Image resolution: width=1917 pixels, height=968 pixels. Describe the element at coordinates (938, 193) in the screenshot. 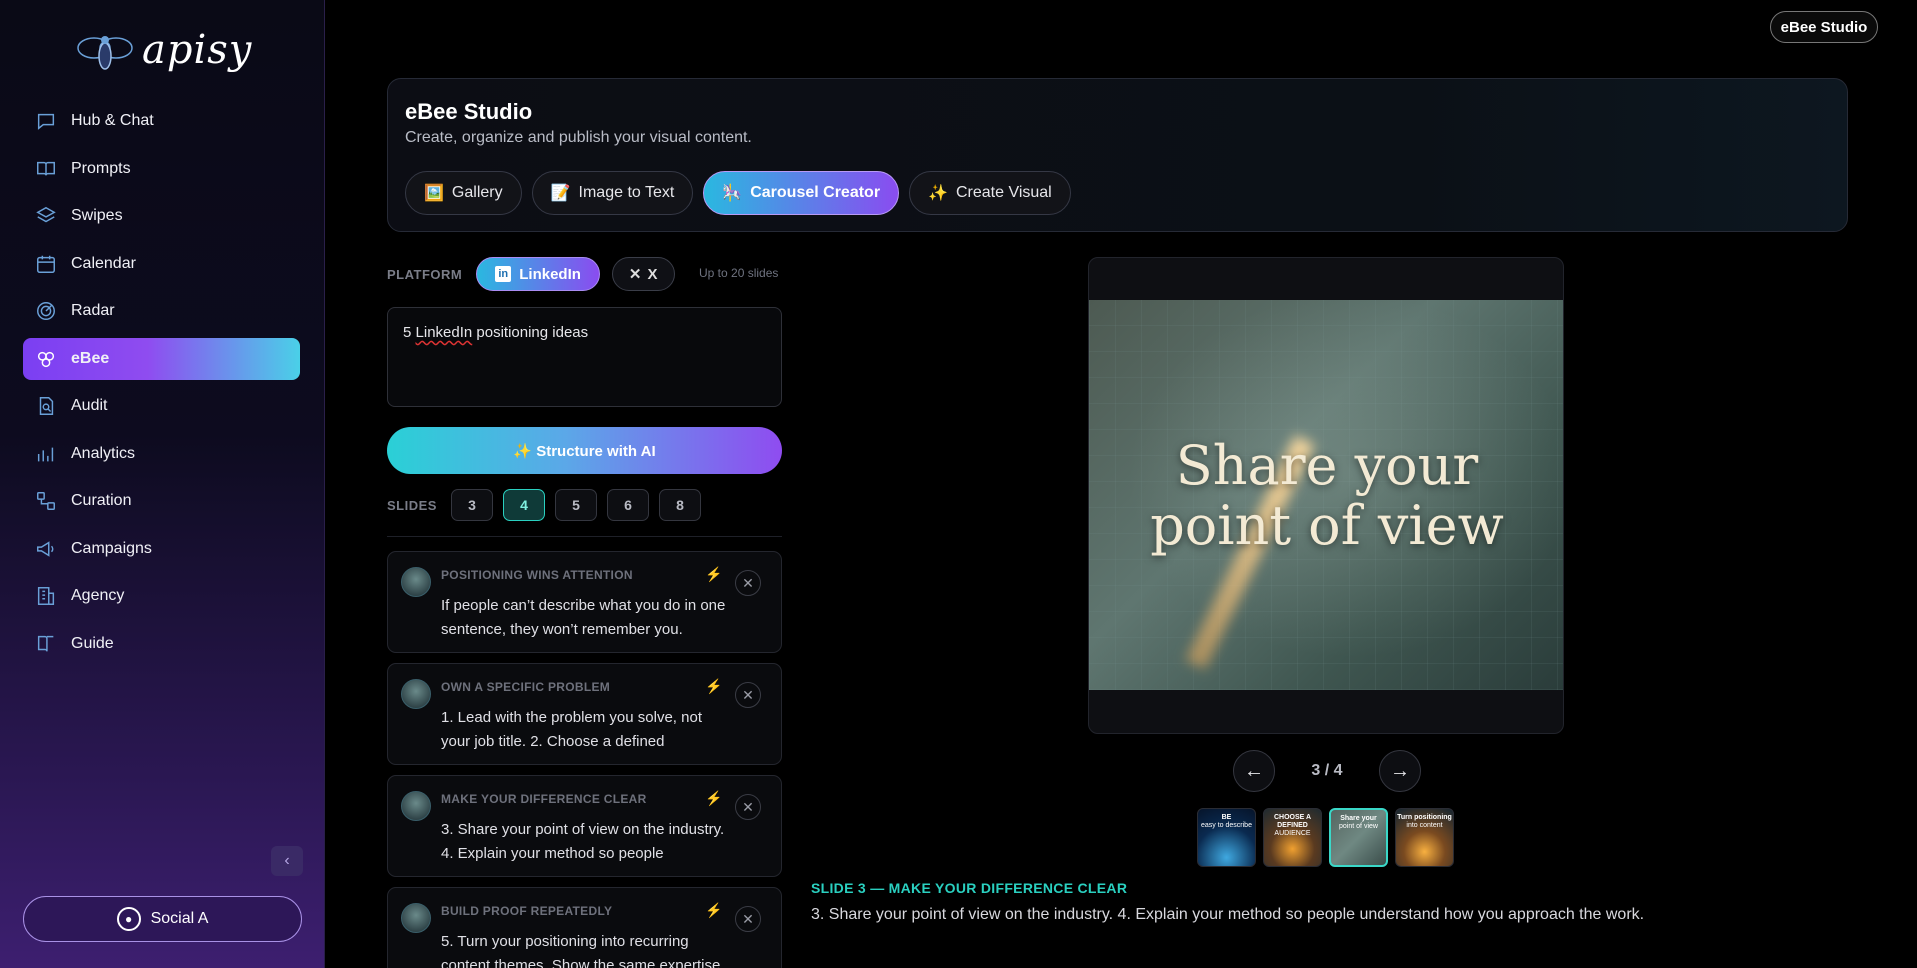

I see `tab-emoji-icon: ✨` at that location.